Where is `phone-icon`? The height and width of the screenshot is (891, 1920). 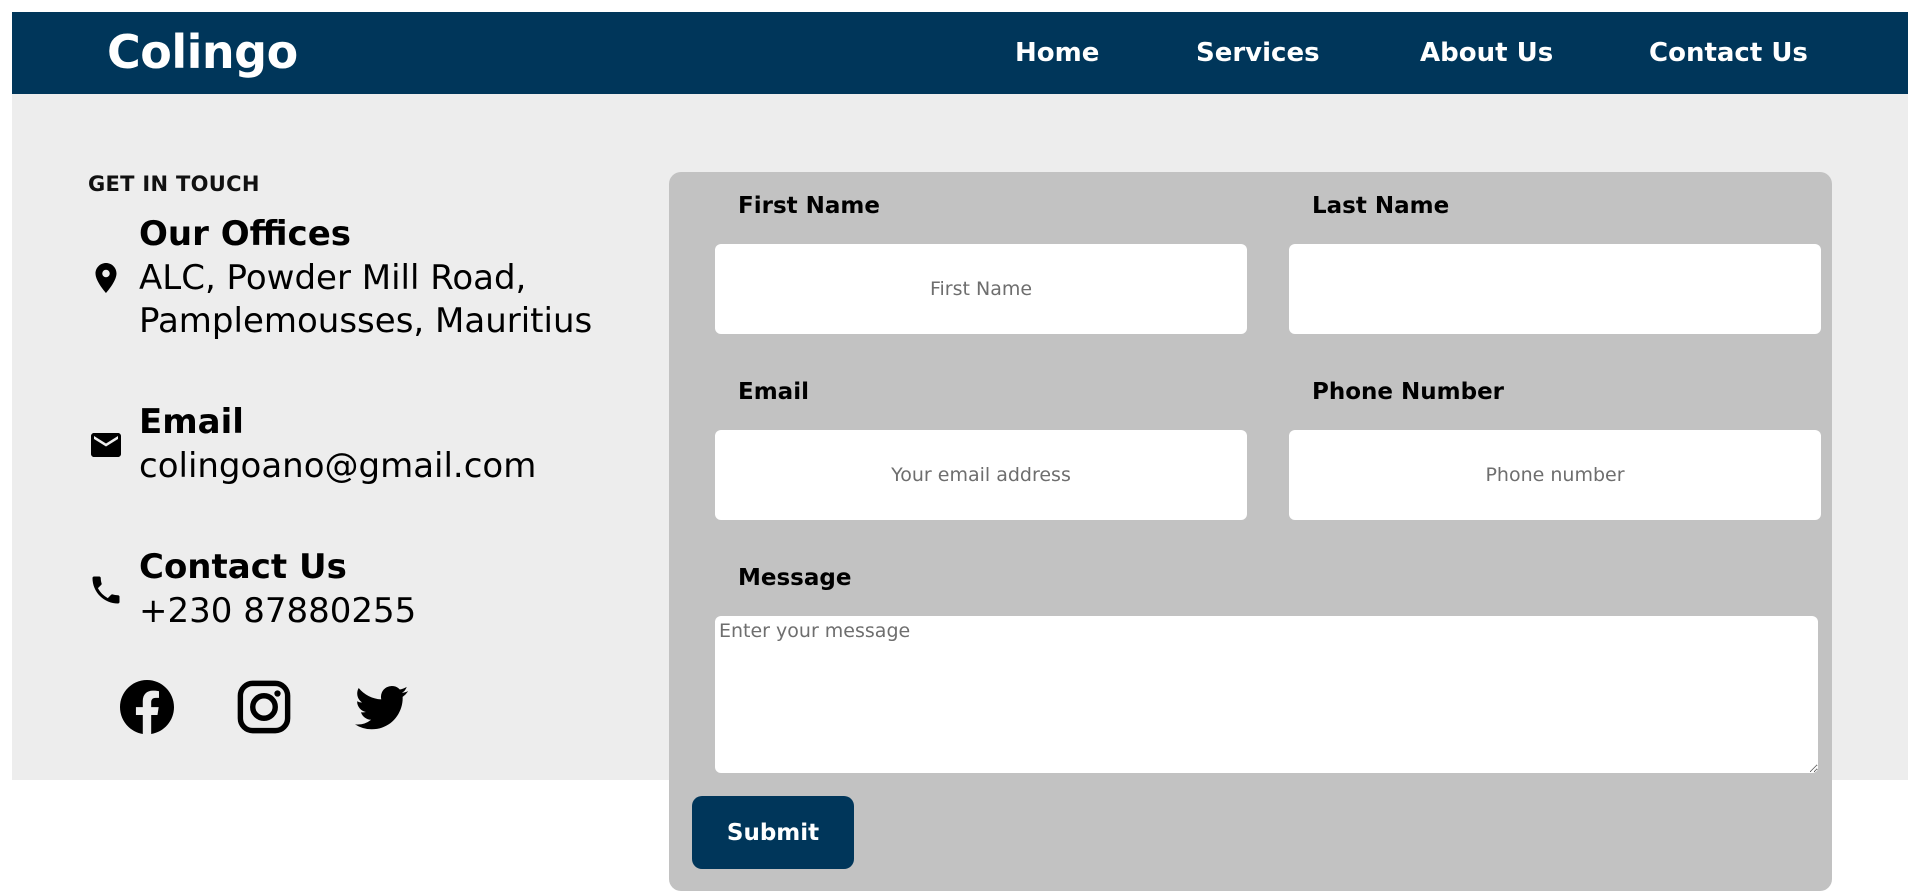 phone-icon is located at coordinates (106, 590).